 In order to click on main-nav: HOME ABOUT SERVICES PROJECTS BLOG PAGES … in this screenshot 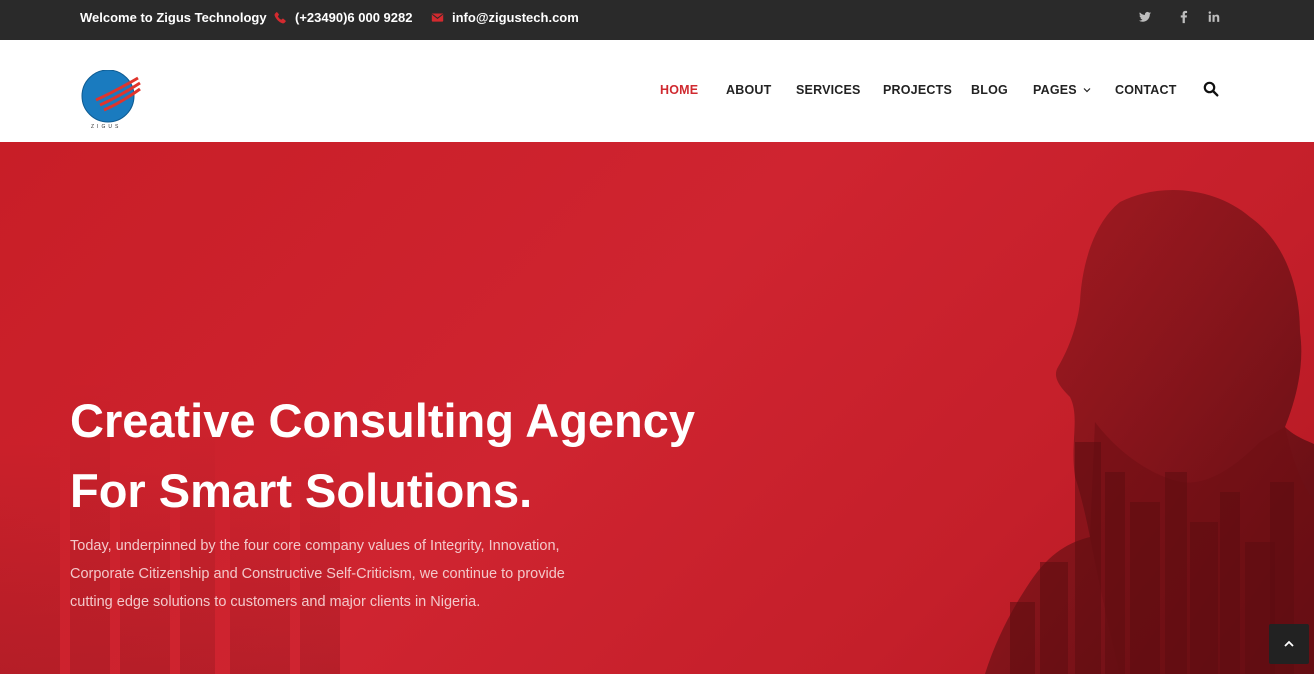, I will do `click(657, 93)`.